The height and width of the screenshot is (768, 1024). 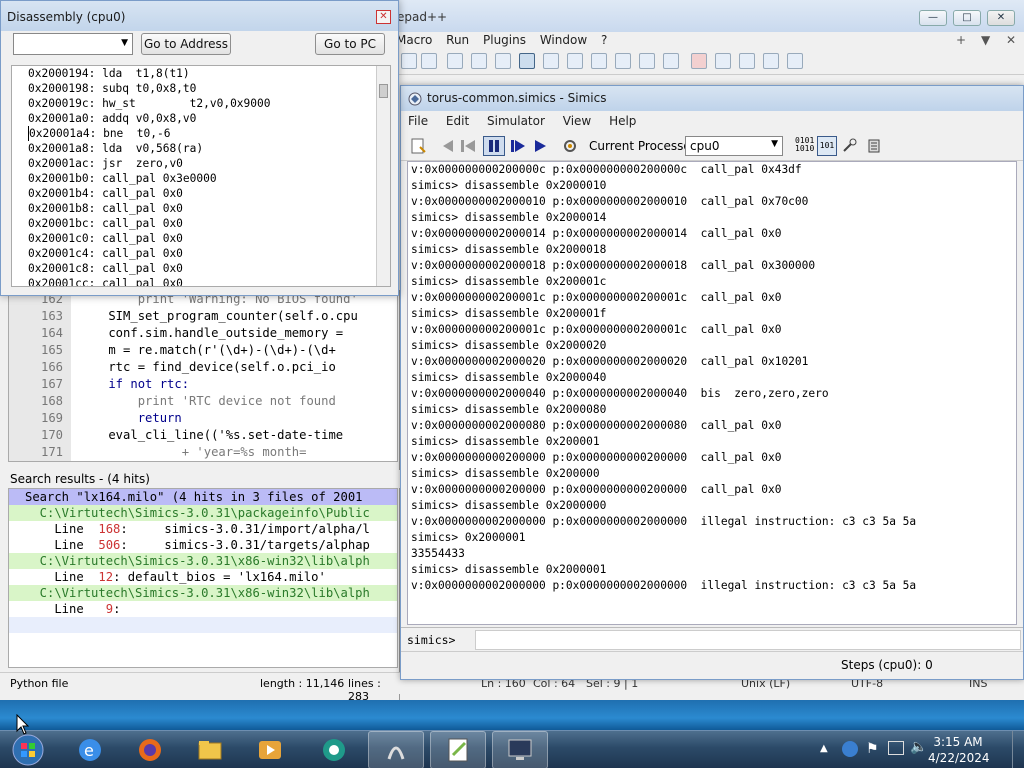 I want to click on firefox-icon, so click(x=150, y=749).